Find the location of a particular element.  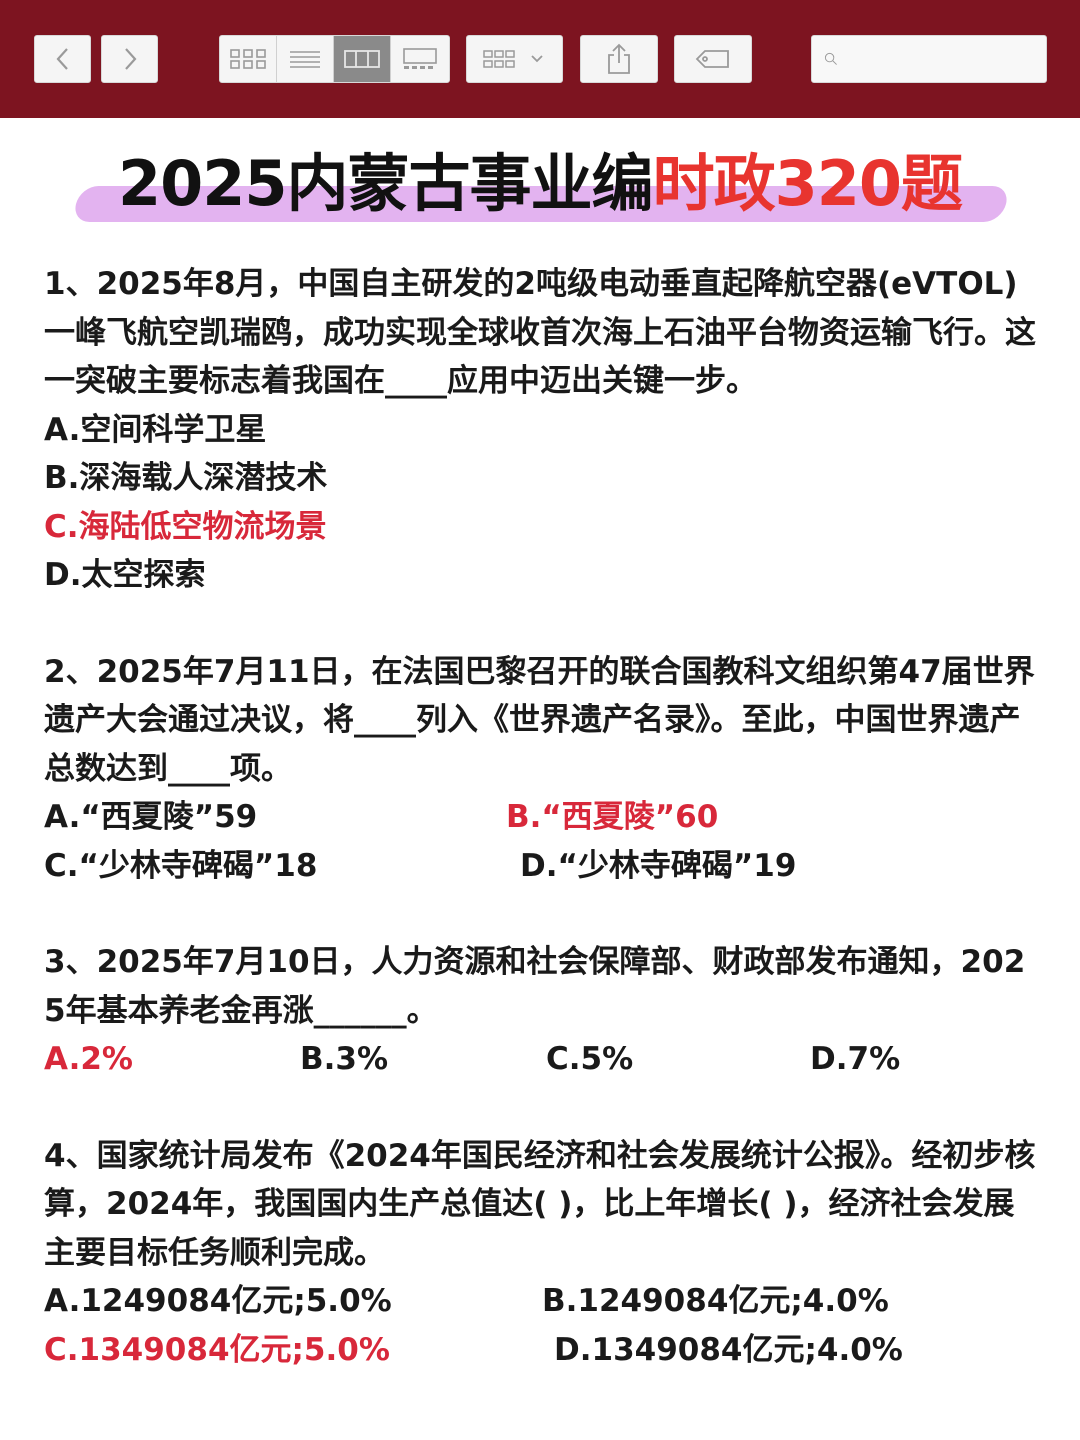

tag-button is located at coordinates (713, 59).